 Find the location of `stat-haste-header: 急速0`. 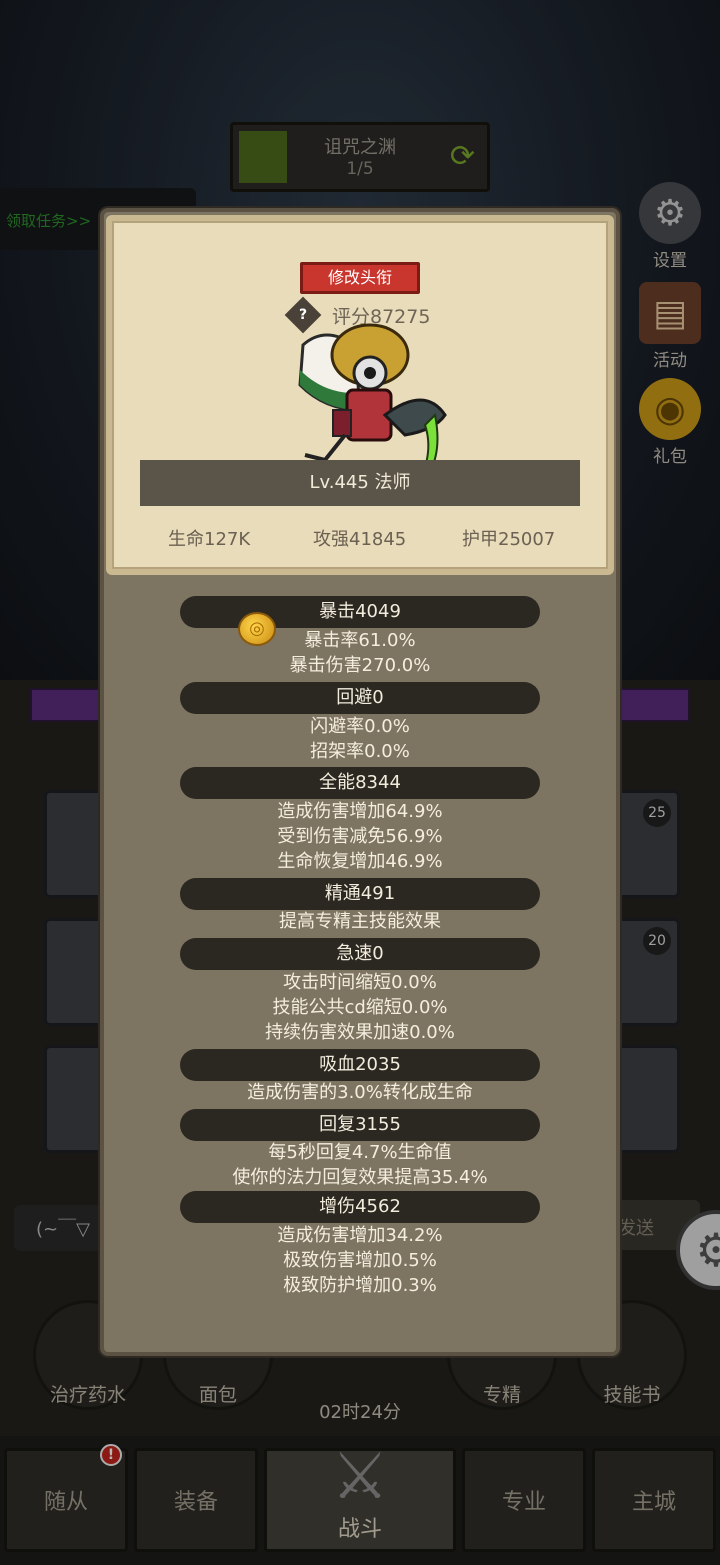

stat-haste-header: 急速0 is located at coordinates (360, 954).